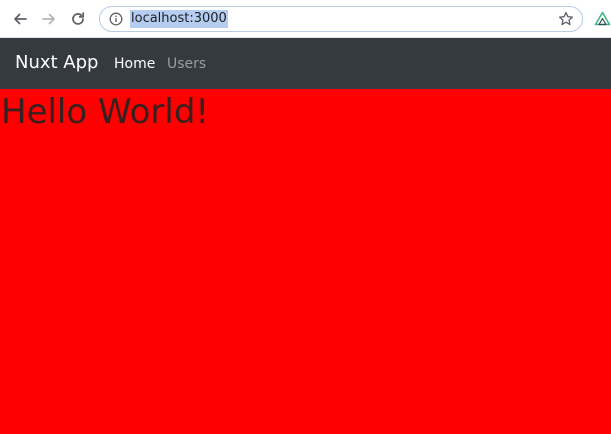 Image resolution: width=611 pixels, height=434 pixels. I want to click on reload-button, so click(78, 19).